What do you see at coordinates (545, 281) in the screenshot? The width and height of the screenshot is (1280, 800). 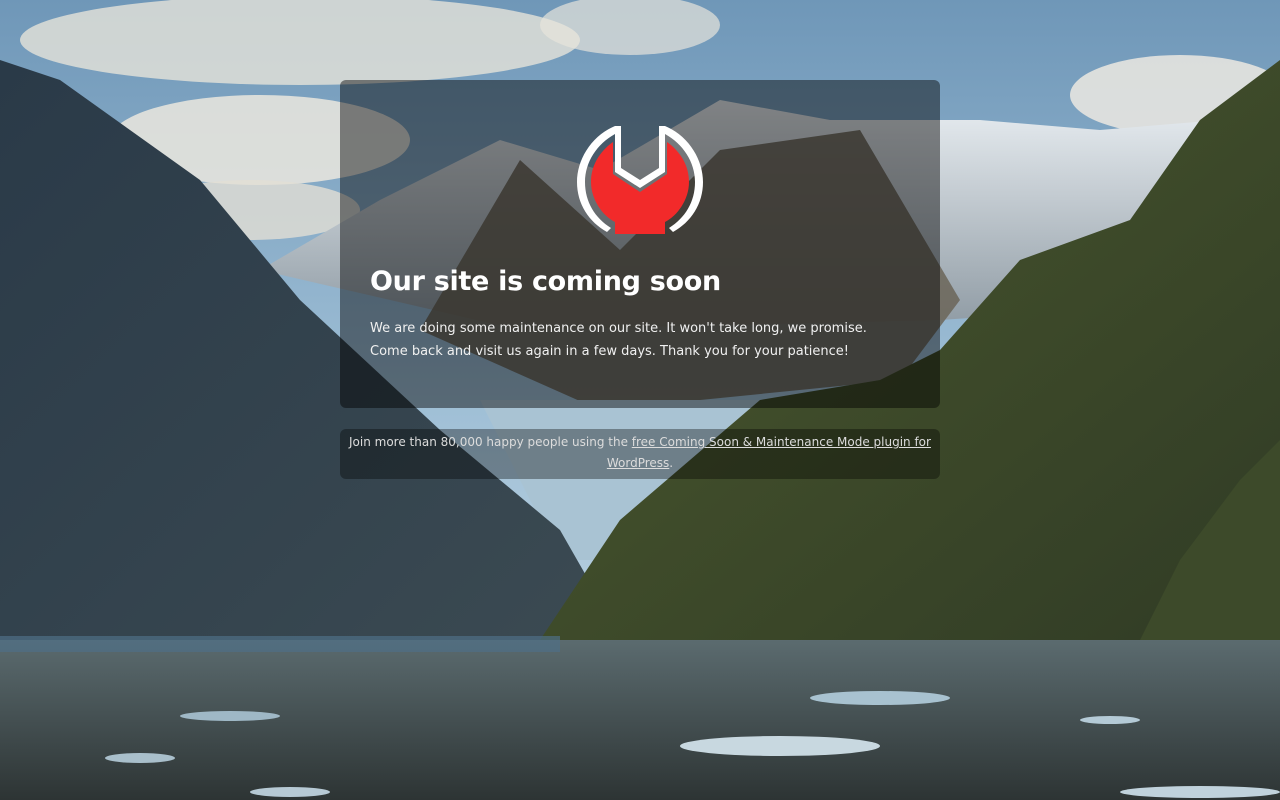 I see `page-title: Our site is coming soon` at bounding box center [545, 281].